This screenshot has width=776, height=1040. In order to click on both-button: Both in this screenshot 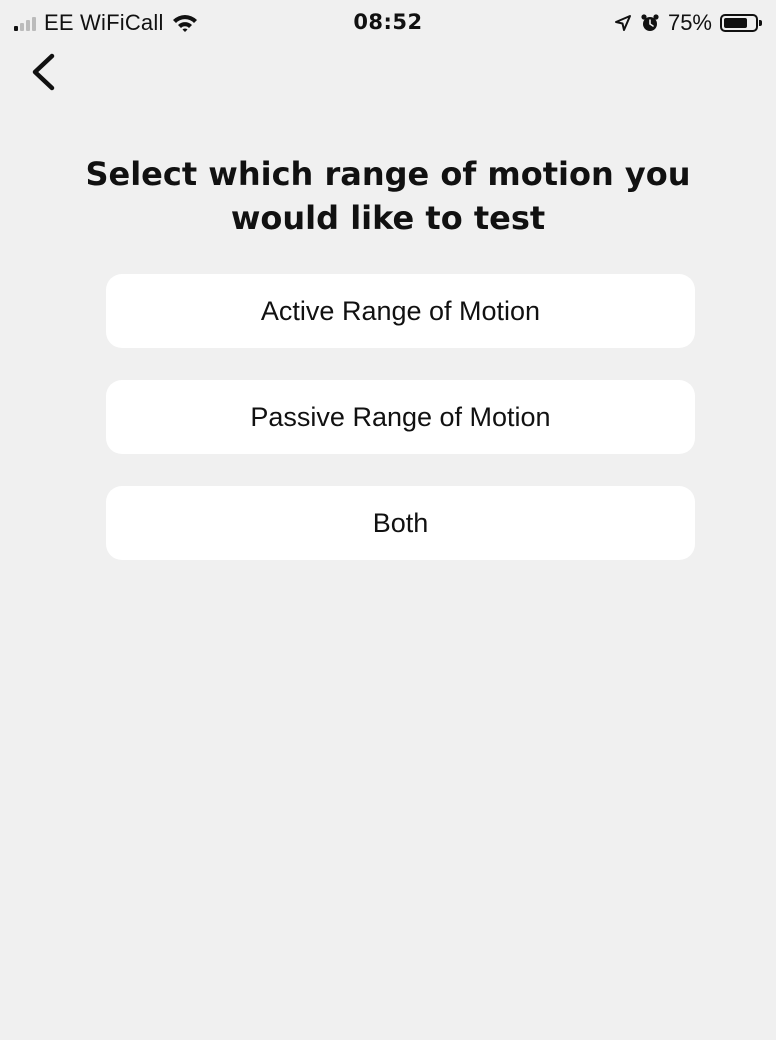, I will do `click(400, 523)`.